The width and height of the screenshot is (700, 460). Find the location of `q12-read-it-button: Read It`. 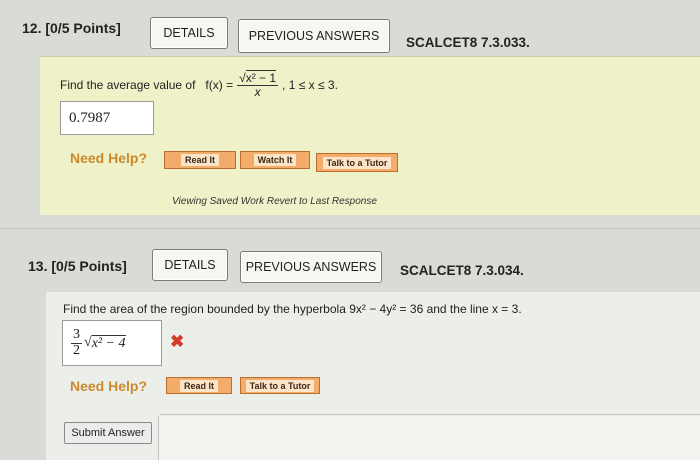

q12-read-it-button: Read It is located at coordinates (200, 160).